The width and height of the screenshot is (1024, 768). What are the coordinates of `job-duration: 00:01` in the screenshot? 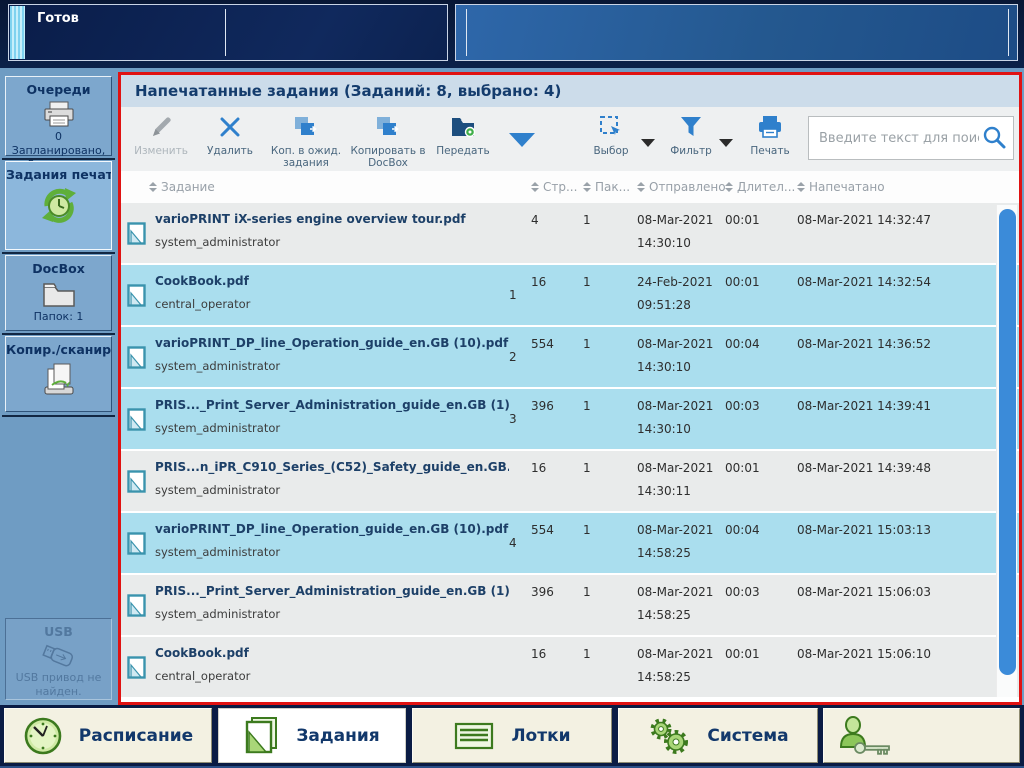 It's located at (742, 220).